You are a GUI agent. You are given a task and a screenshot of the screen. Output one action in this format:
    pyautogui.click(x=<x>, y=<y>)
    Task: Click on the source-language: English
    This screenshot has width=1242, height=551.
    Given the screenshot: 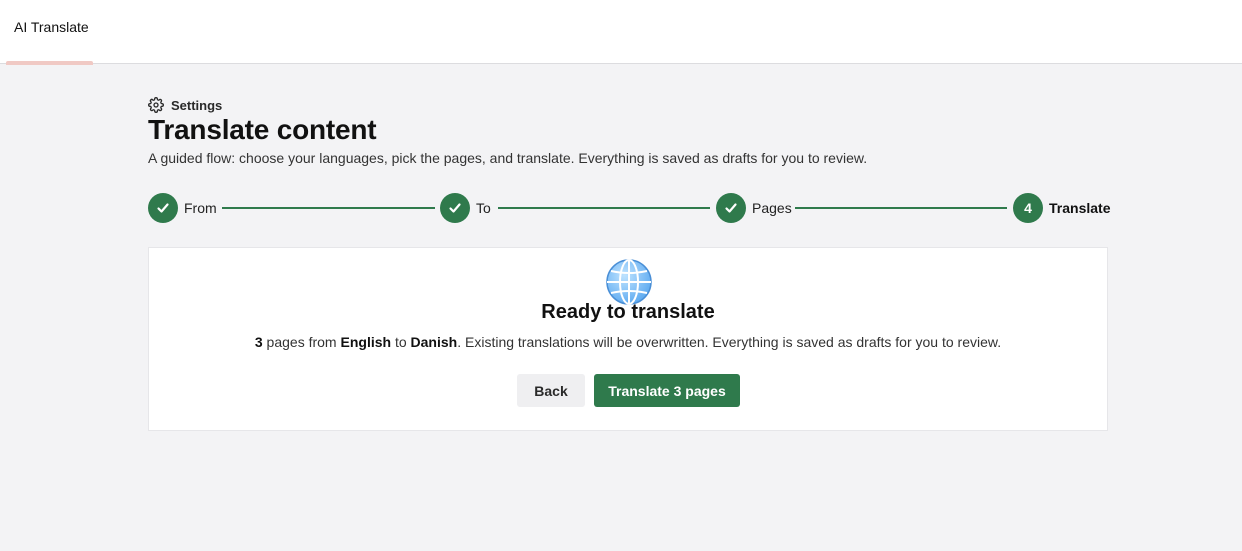 What is the action you would take?
    pyautogui.click(x=366, y=342)
    